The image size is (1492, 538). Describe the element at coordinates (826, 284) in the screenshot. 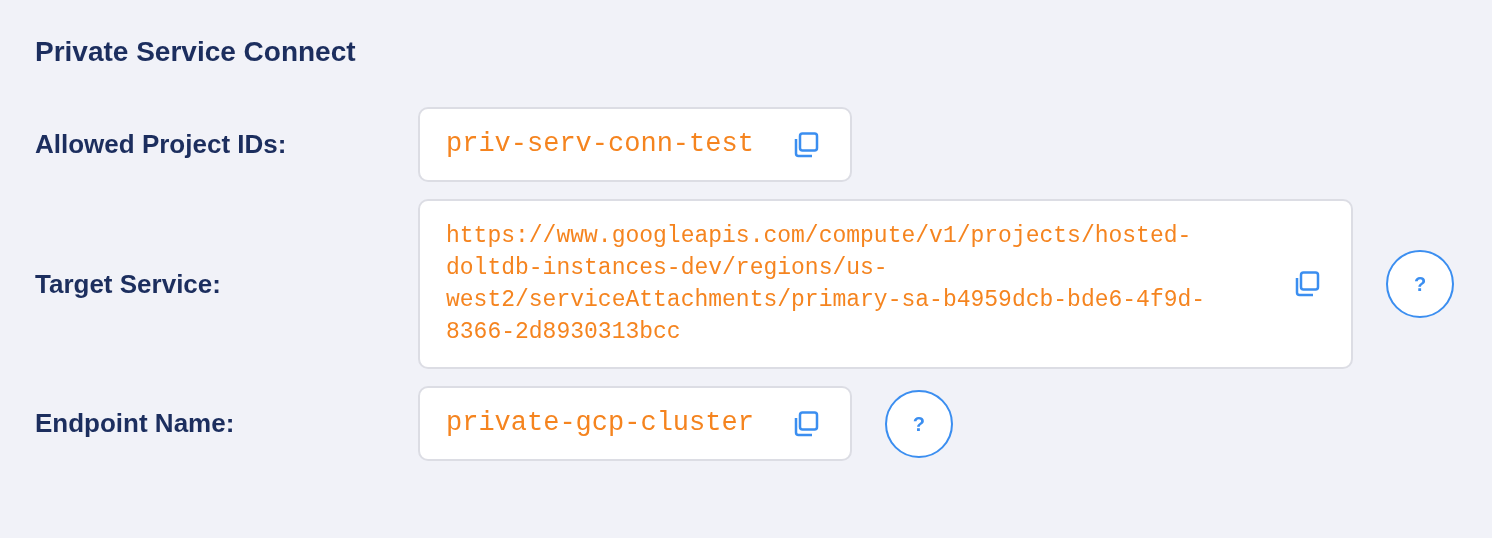

I see `field-value: https://www.googleapis.com/compute/v1/projects/hosted-doltdb-instances-dev/regions/us-west2/serviceAttachments/primary-sa-b4959dcb-bde6-4f9d-8366-2d8930313bcc` at that location.